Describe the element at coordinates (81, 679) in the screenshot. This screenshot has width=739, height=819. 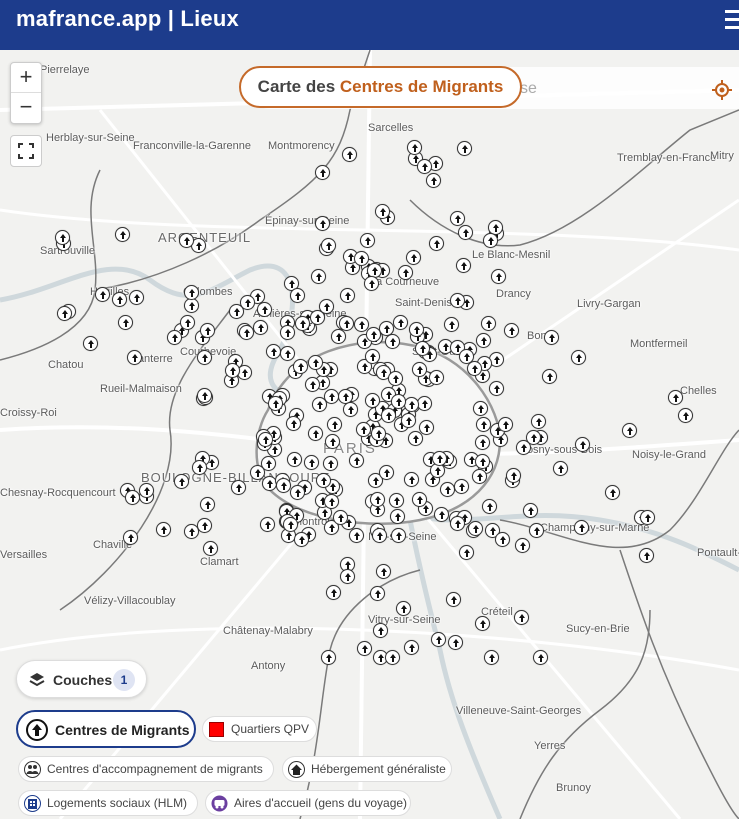
I see `layers-button: Couches 1` at that location.